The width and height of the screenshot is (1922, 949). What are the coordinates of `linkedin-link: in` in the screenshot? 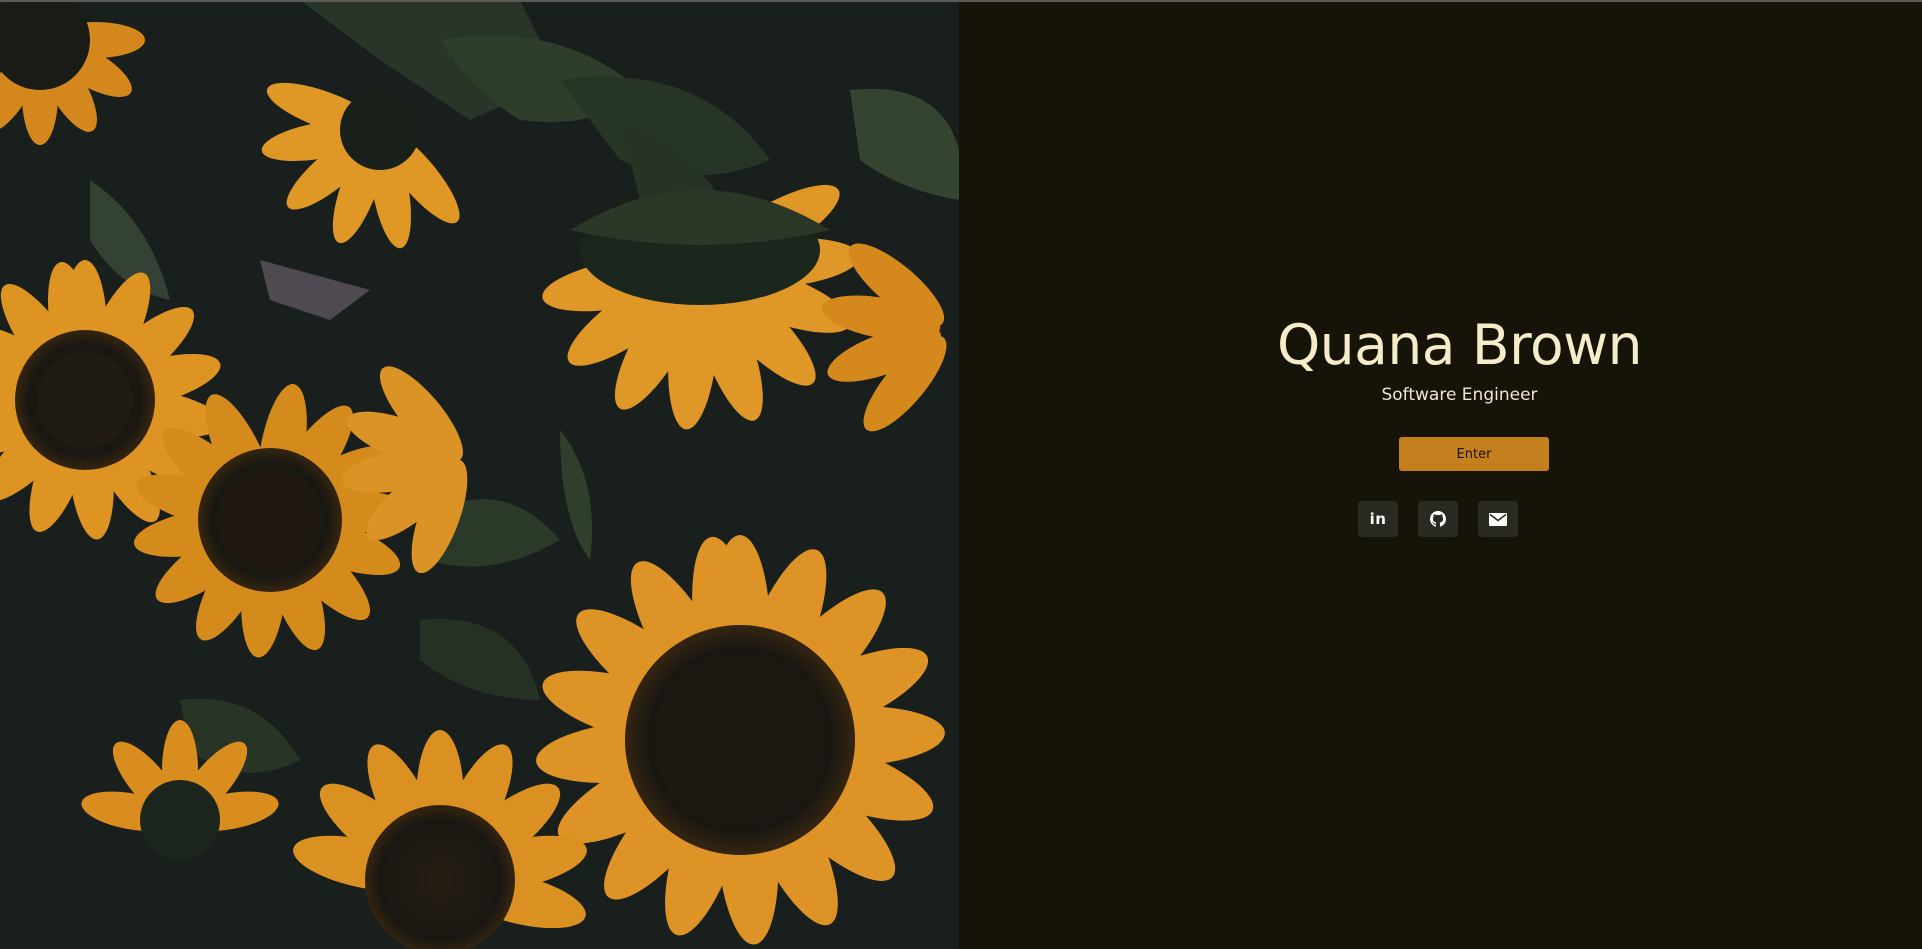 It's located at (1378, 519).